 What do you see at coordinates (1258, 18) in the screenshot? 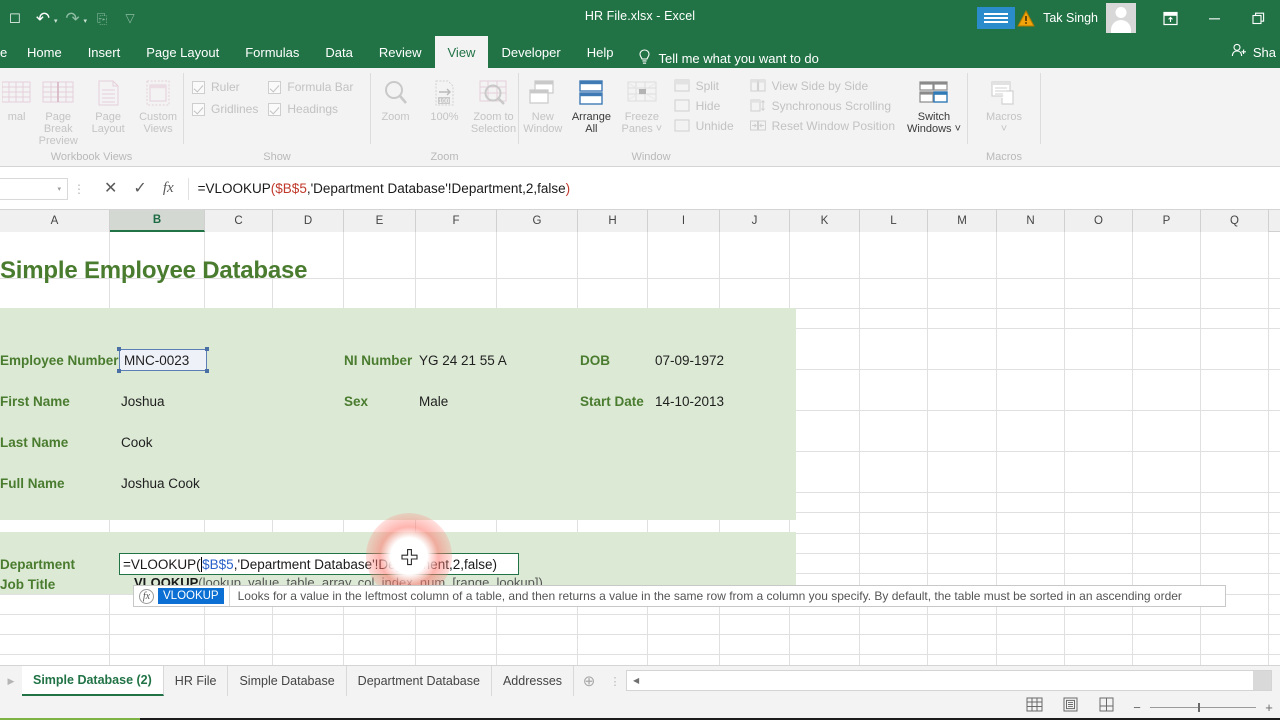
I see `restore-button` at bounding box center [1258, 18].